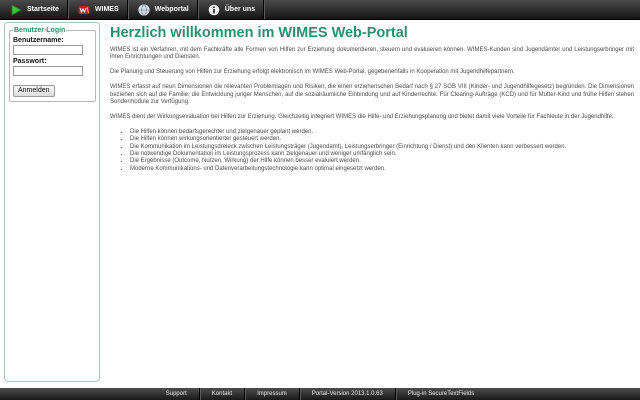 This screenshot has height=400, width=640. Describe the element at coordinates (222, 394) in the screenshot. I see `footer-link-kontakt: Kontakt` at that location.